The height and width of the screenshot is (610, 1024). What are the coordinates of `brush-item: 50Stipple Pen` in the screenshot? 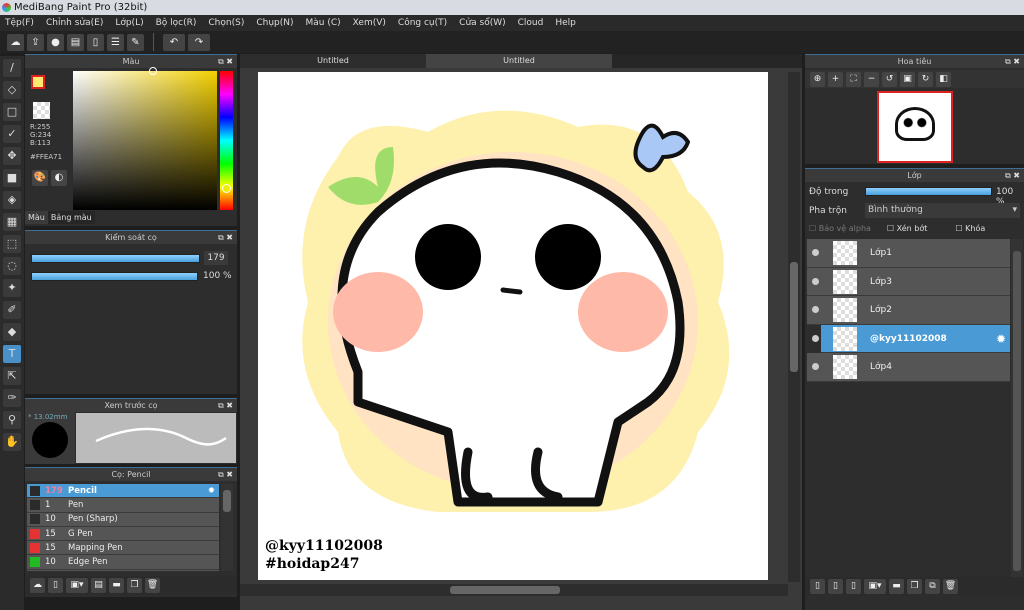 It's located at (123, 570).